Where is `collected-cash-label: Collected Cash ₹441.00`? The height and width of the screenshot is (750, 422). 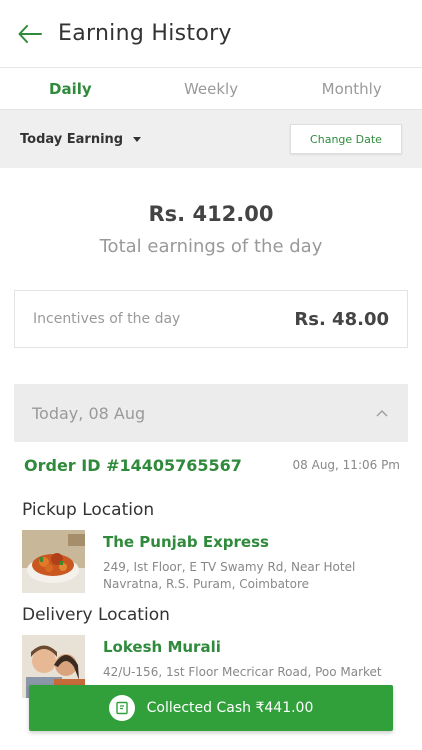
collected-cash-label: Collected Cash ₹441.00 is located at coordinates (230, 708).